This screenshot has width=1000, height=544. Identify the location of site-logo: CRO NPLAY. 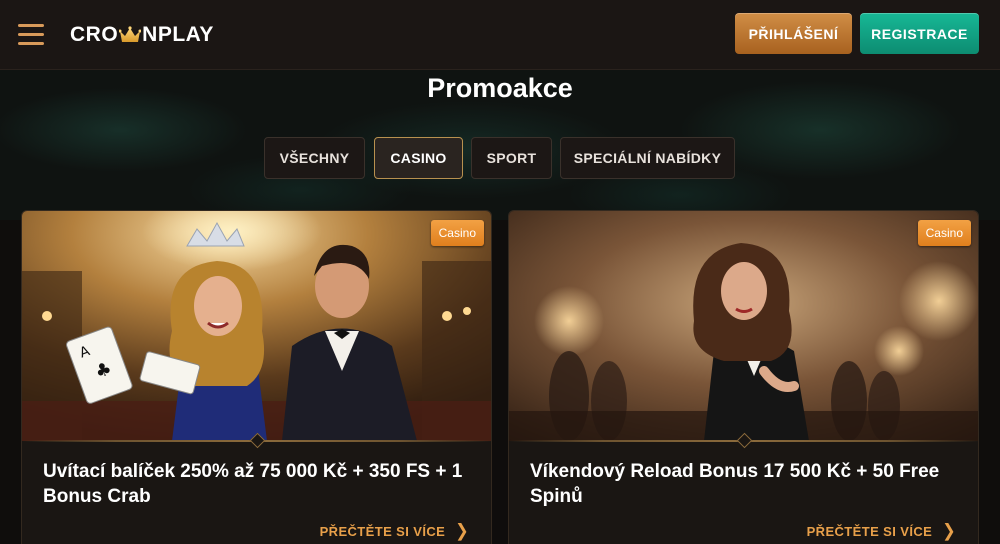
(142, 35).